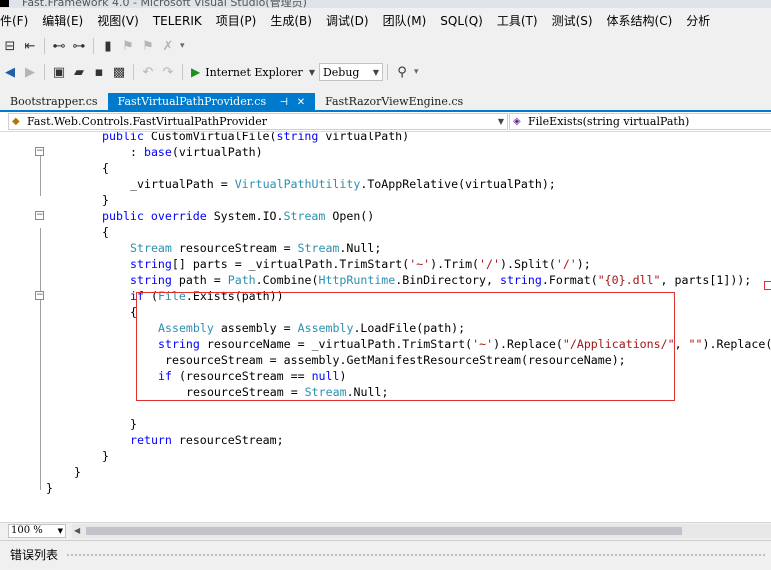  I want to click on menu-team: 团队(M), so click(405, 21).